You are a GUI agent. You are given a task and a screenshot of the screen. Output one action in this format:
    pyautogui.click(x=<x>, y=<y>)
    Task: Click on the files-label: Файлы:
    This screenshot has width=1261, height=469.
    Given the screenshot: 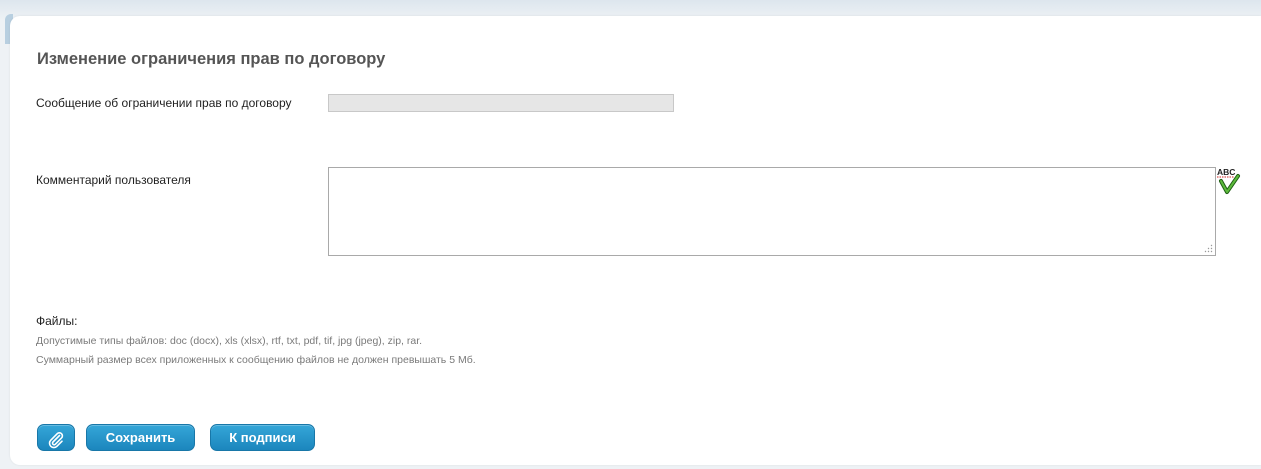 What is the action you would take?
    pyautogui.click(x=57, y=321)
    